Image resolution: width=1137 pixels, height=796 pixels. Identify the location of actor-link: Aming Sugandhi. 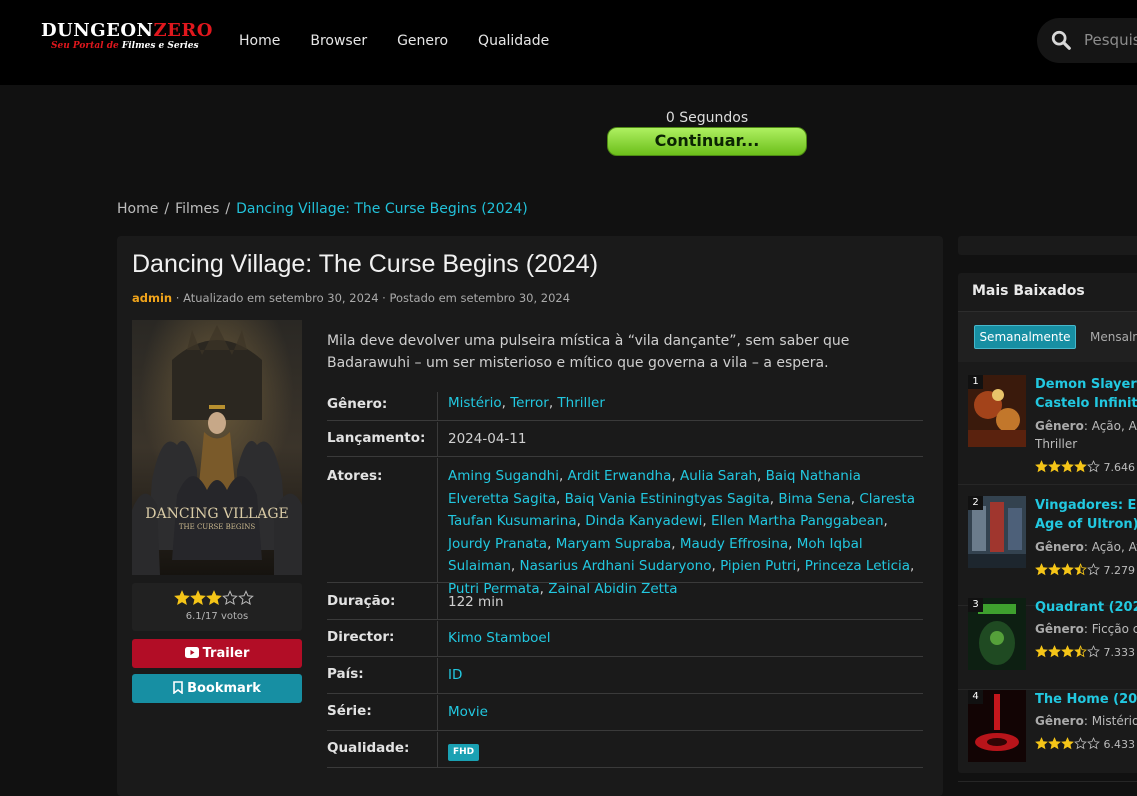
(503, 476).